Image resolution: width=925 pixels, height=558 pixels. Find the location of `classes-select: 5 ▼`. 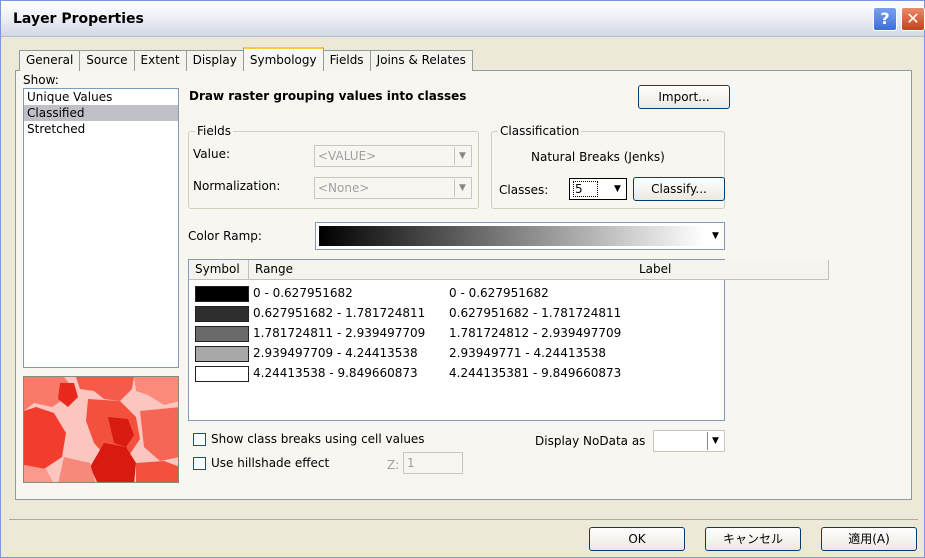

classes-select: 5 ▼ is located at coordinates (598, 189).